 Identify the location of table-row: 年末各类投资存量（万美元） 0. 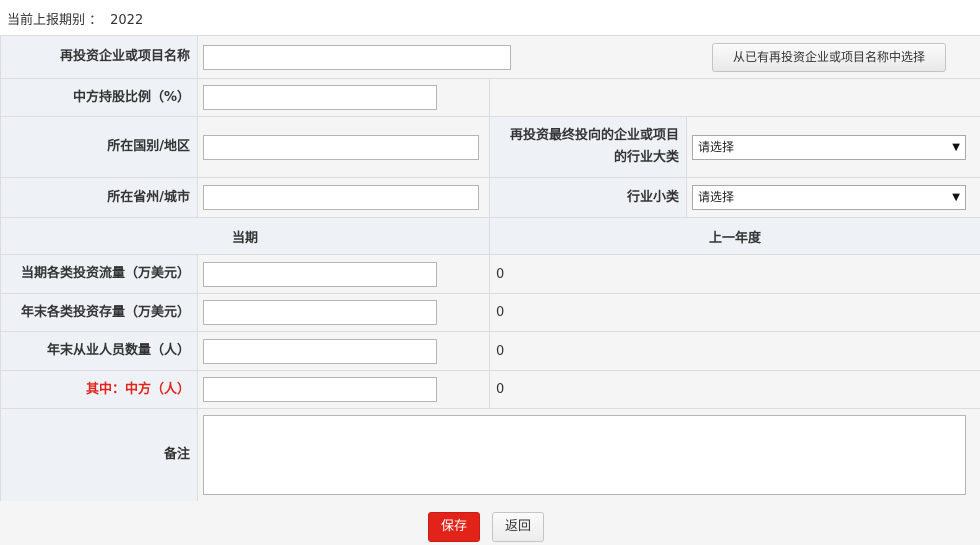
(490, 312).